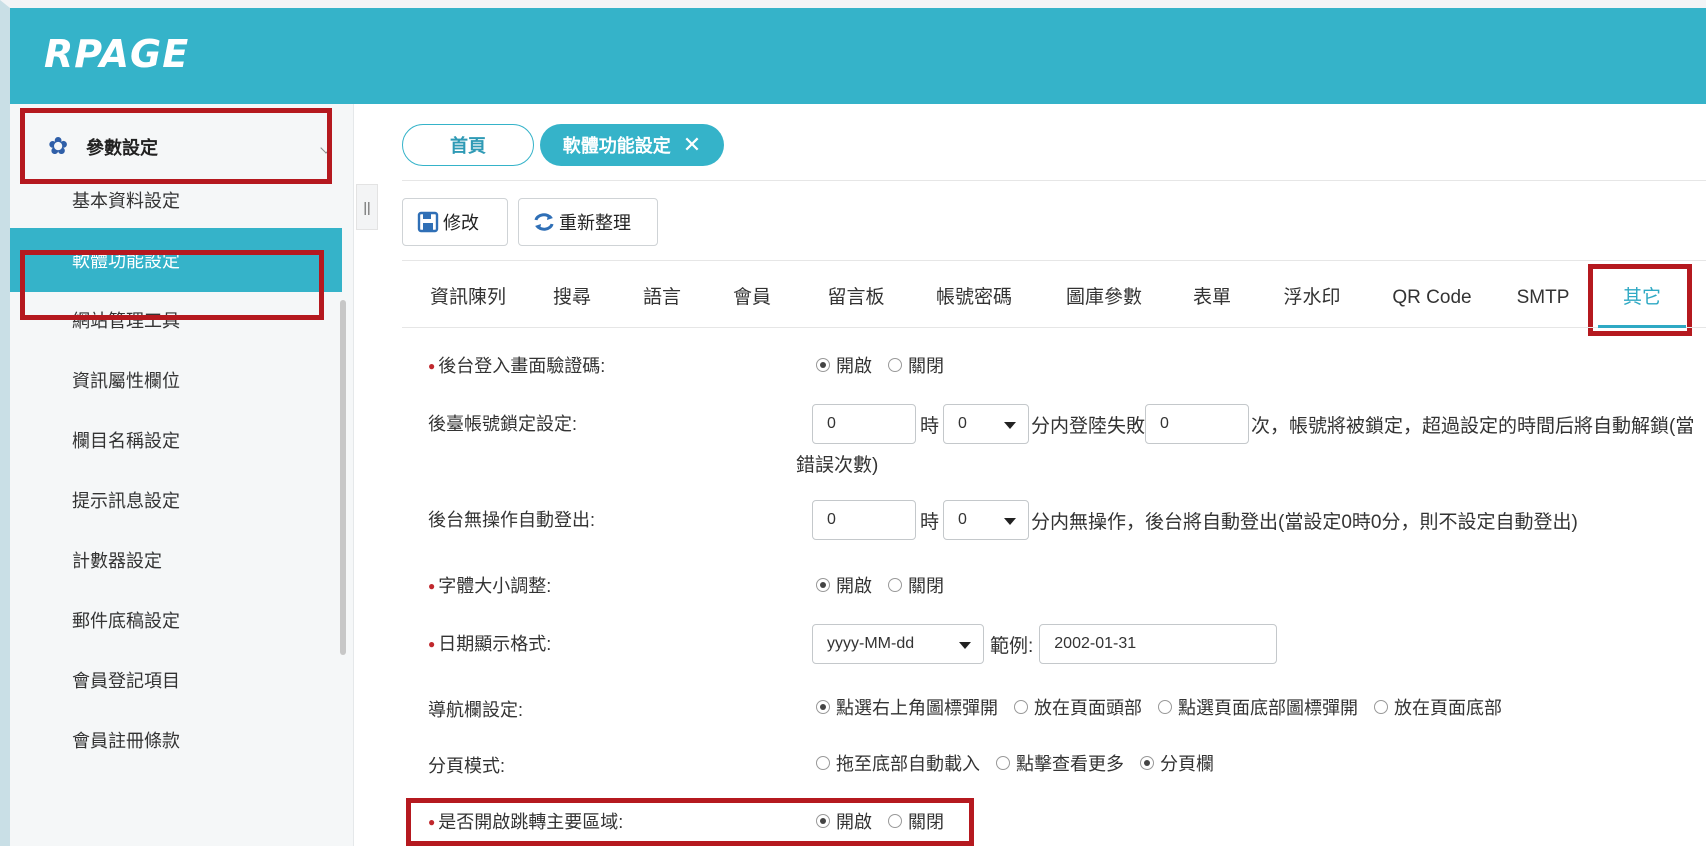  I want to click on sidebar-item-column-names: 欄目名稱設定, so click(176, 440).